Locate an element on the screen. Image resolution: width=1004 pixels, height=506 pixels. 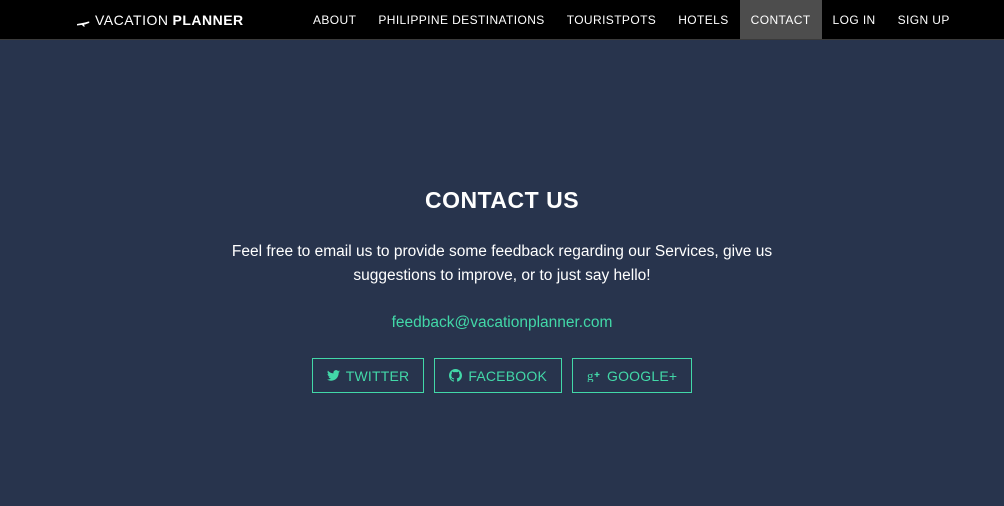
nav-item-philippine-destinations: PHILIPPINE DESTINATIONS is located at coordinates (461, 19).